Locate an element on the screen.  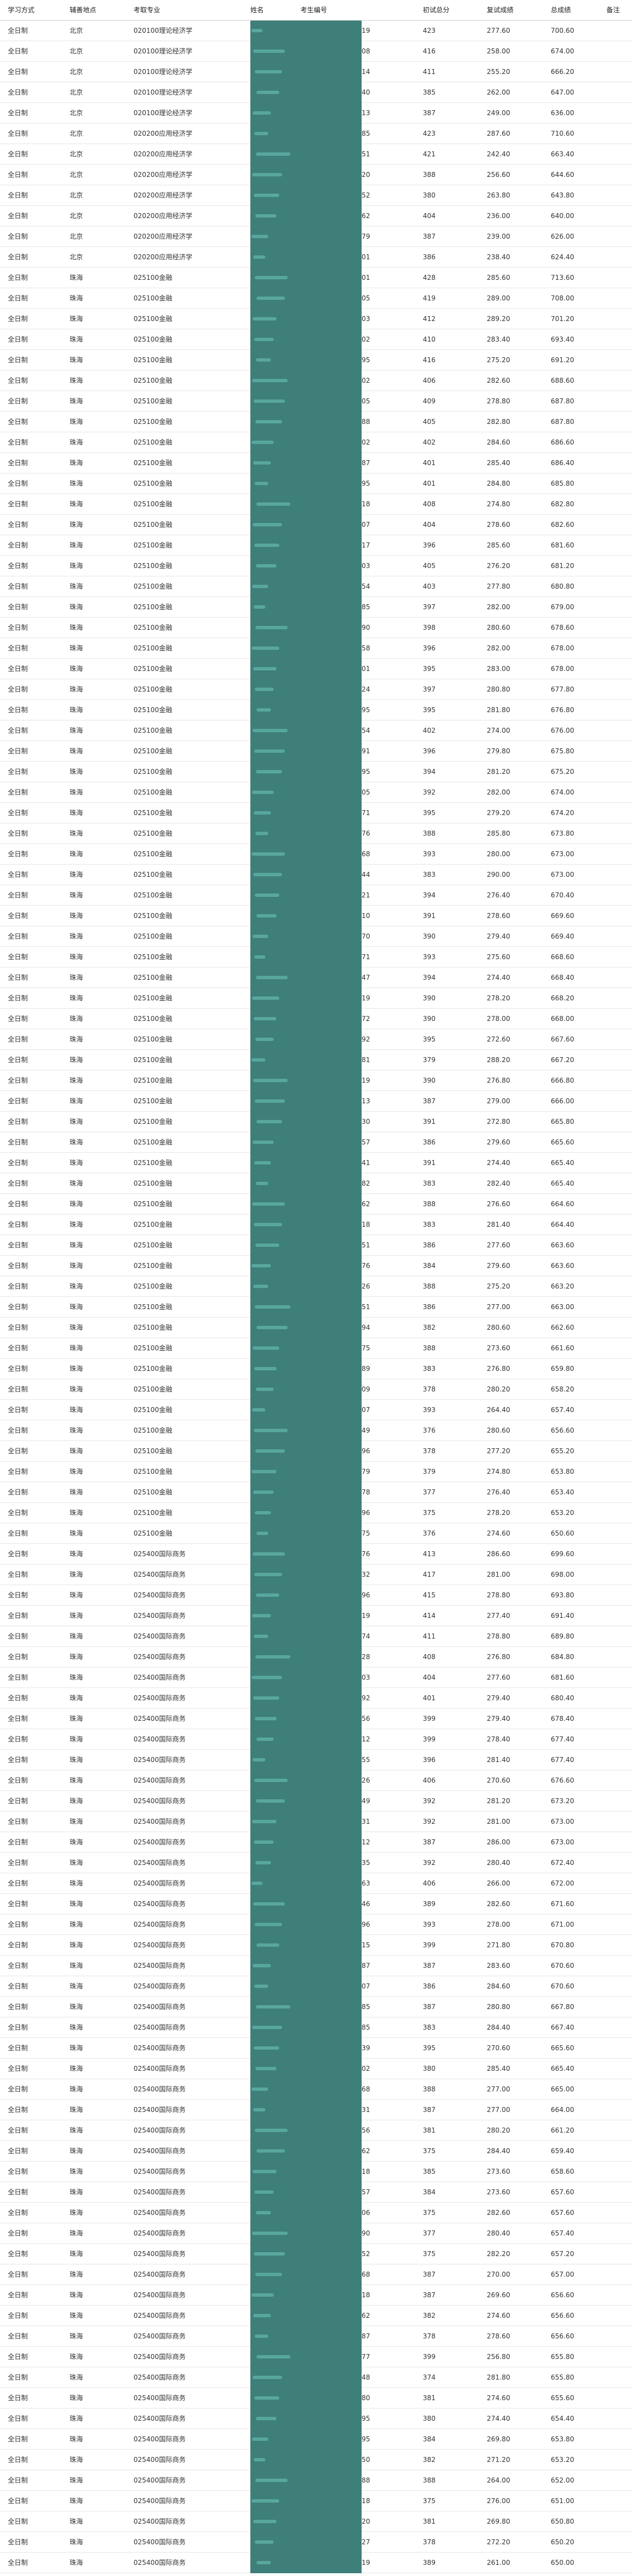
cell-initial-score: 392 is located at coordinates (429, 1821).